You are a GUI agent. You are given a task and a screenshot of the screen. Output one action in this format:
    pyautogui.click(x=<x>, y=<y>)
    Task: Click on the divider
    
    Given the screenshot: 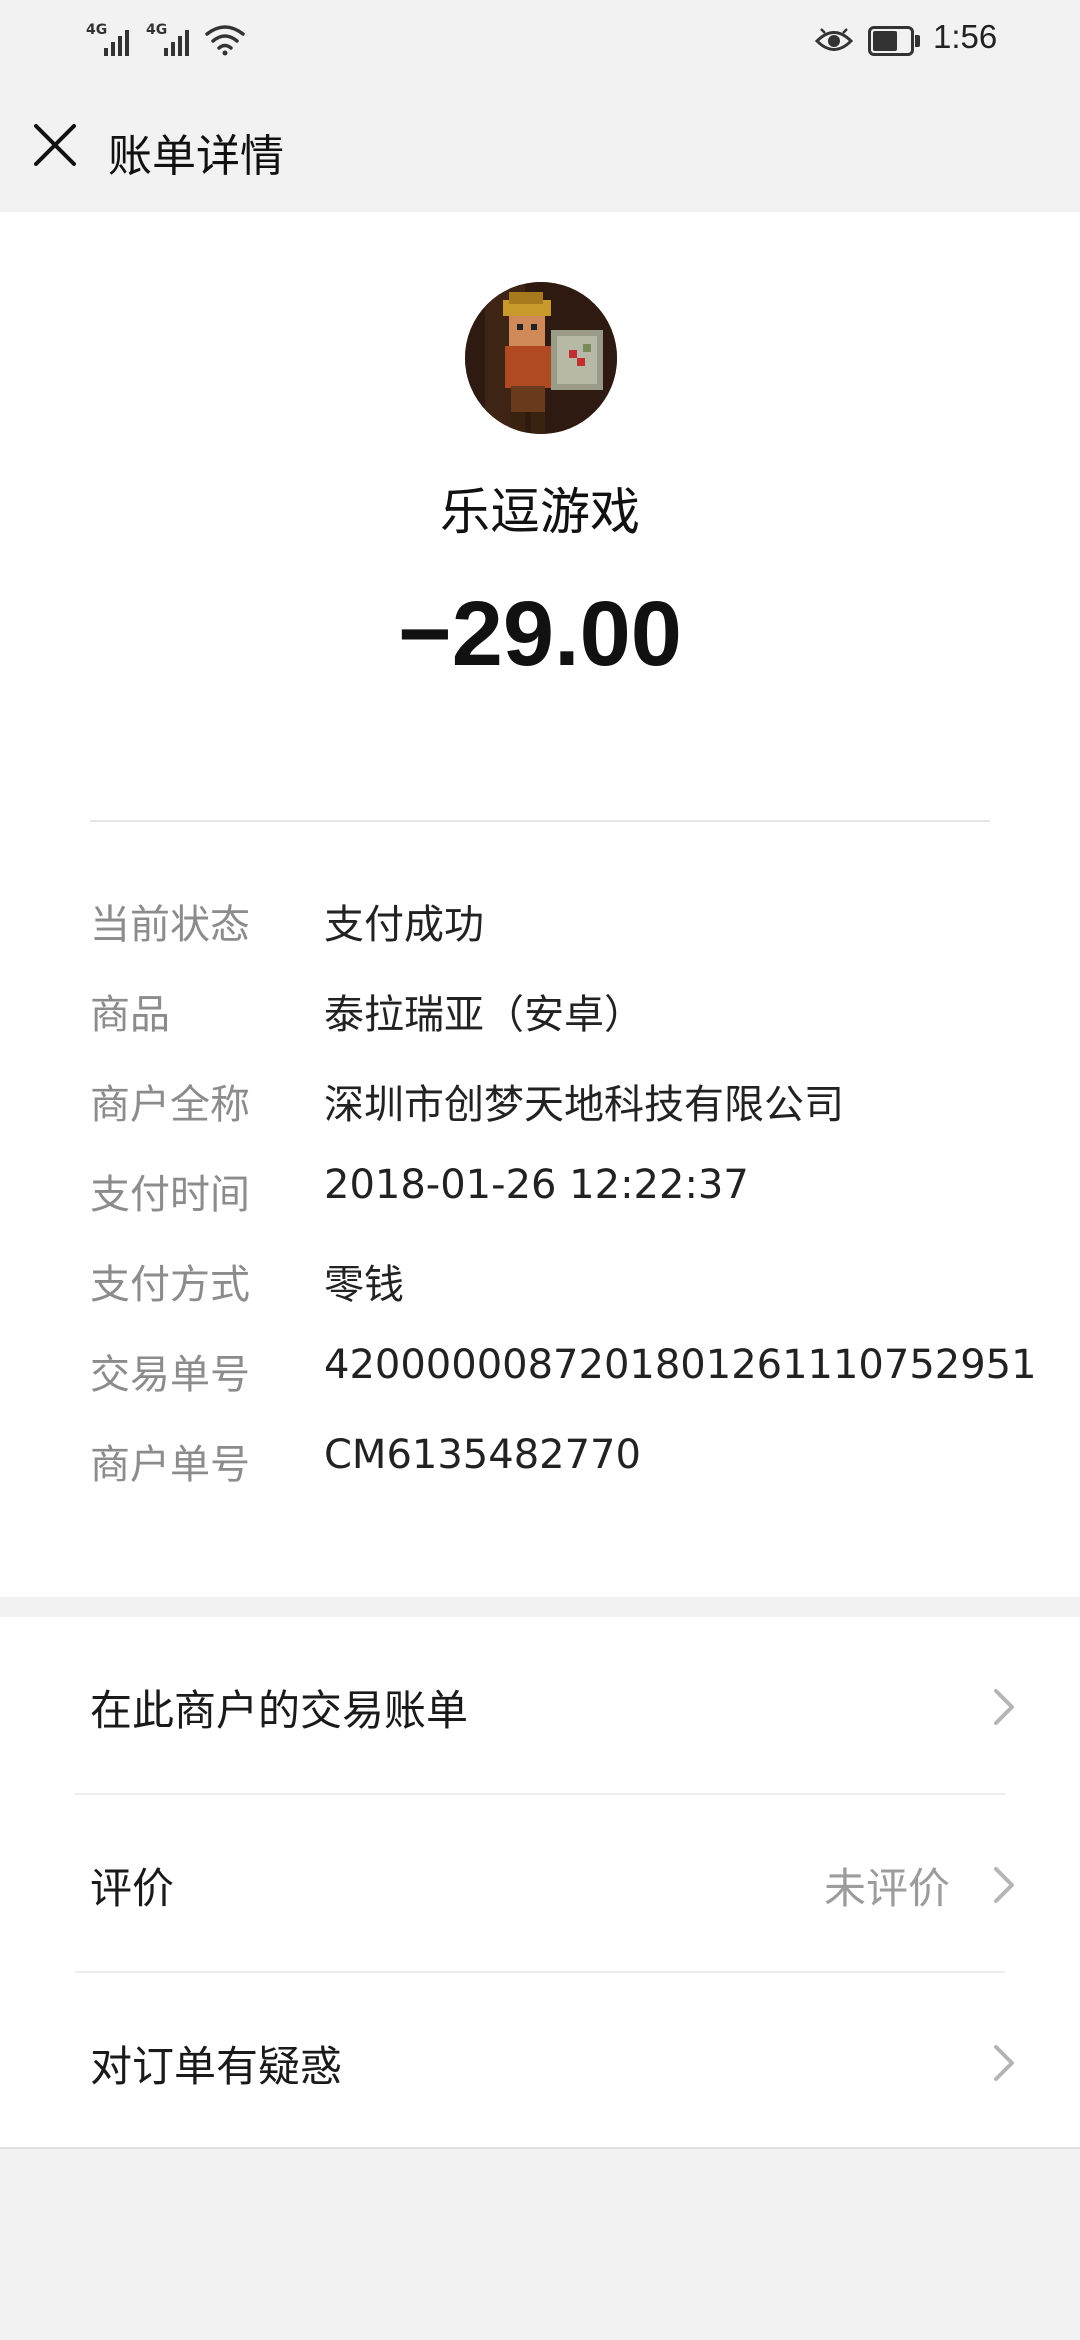 What is the action you would take?
    pyautogui.click(x=540, y=821)
    